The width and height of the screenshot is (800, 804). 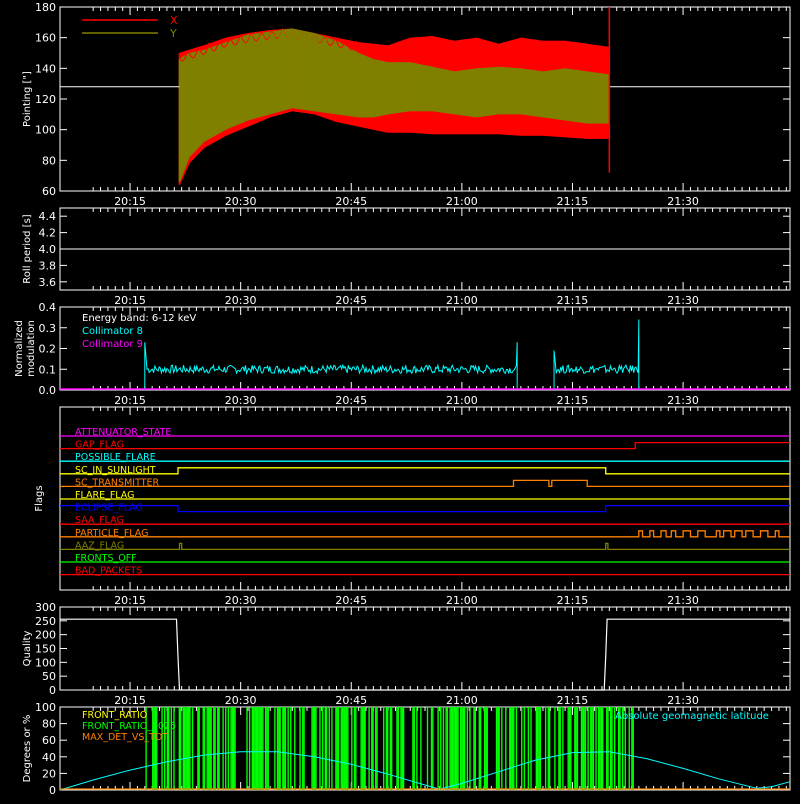 I want to click on quality-ylabel: Quality, so click(x=27, y=649).